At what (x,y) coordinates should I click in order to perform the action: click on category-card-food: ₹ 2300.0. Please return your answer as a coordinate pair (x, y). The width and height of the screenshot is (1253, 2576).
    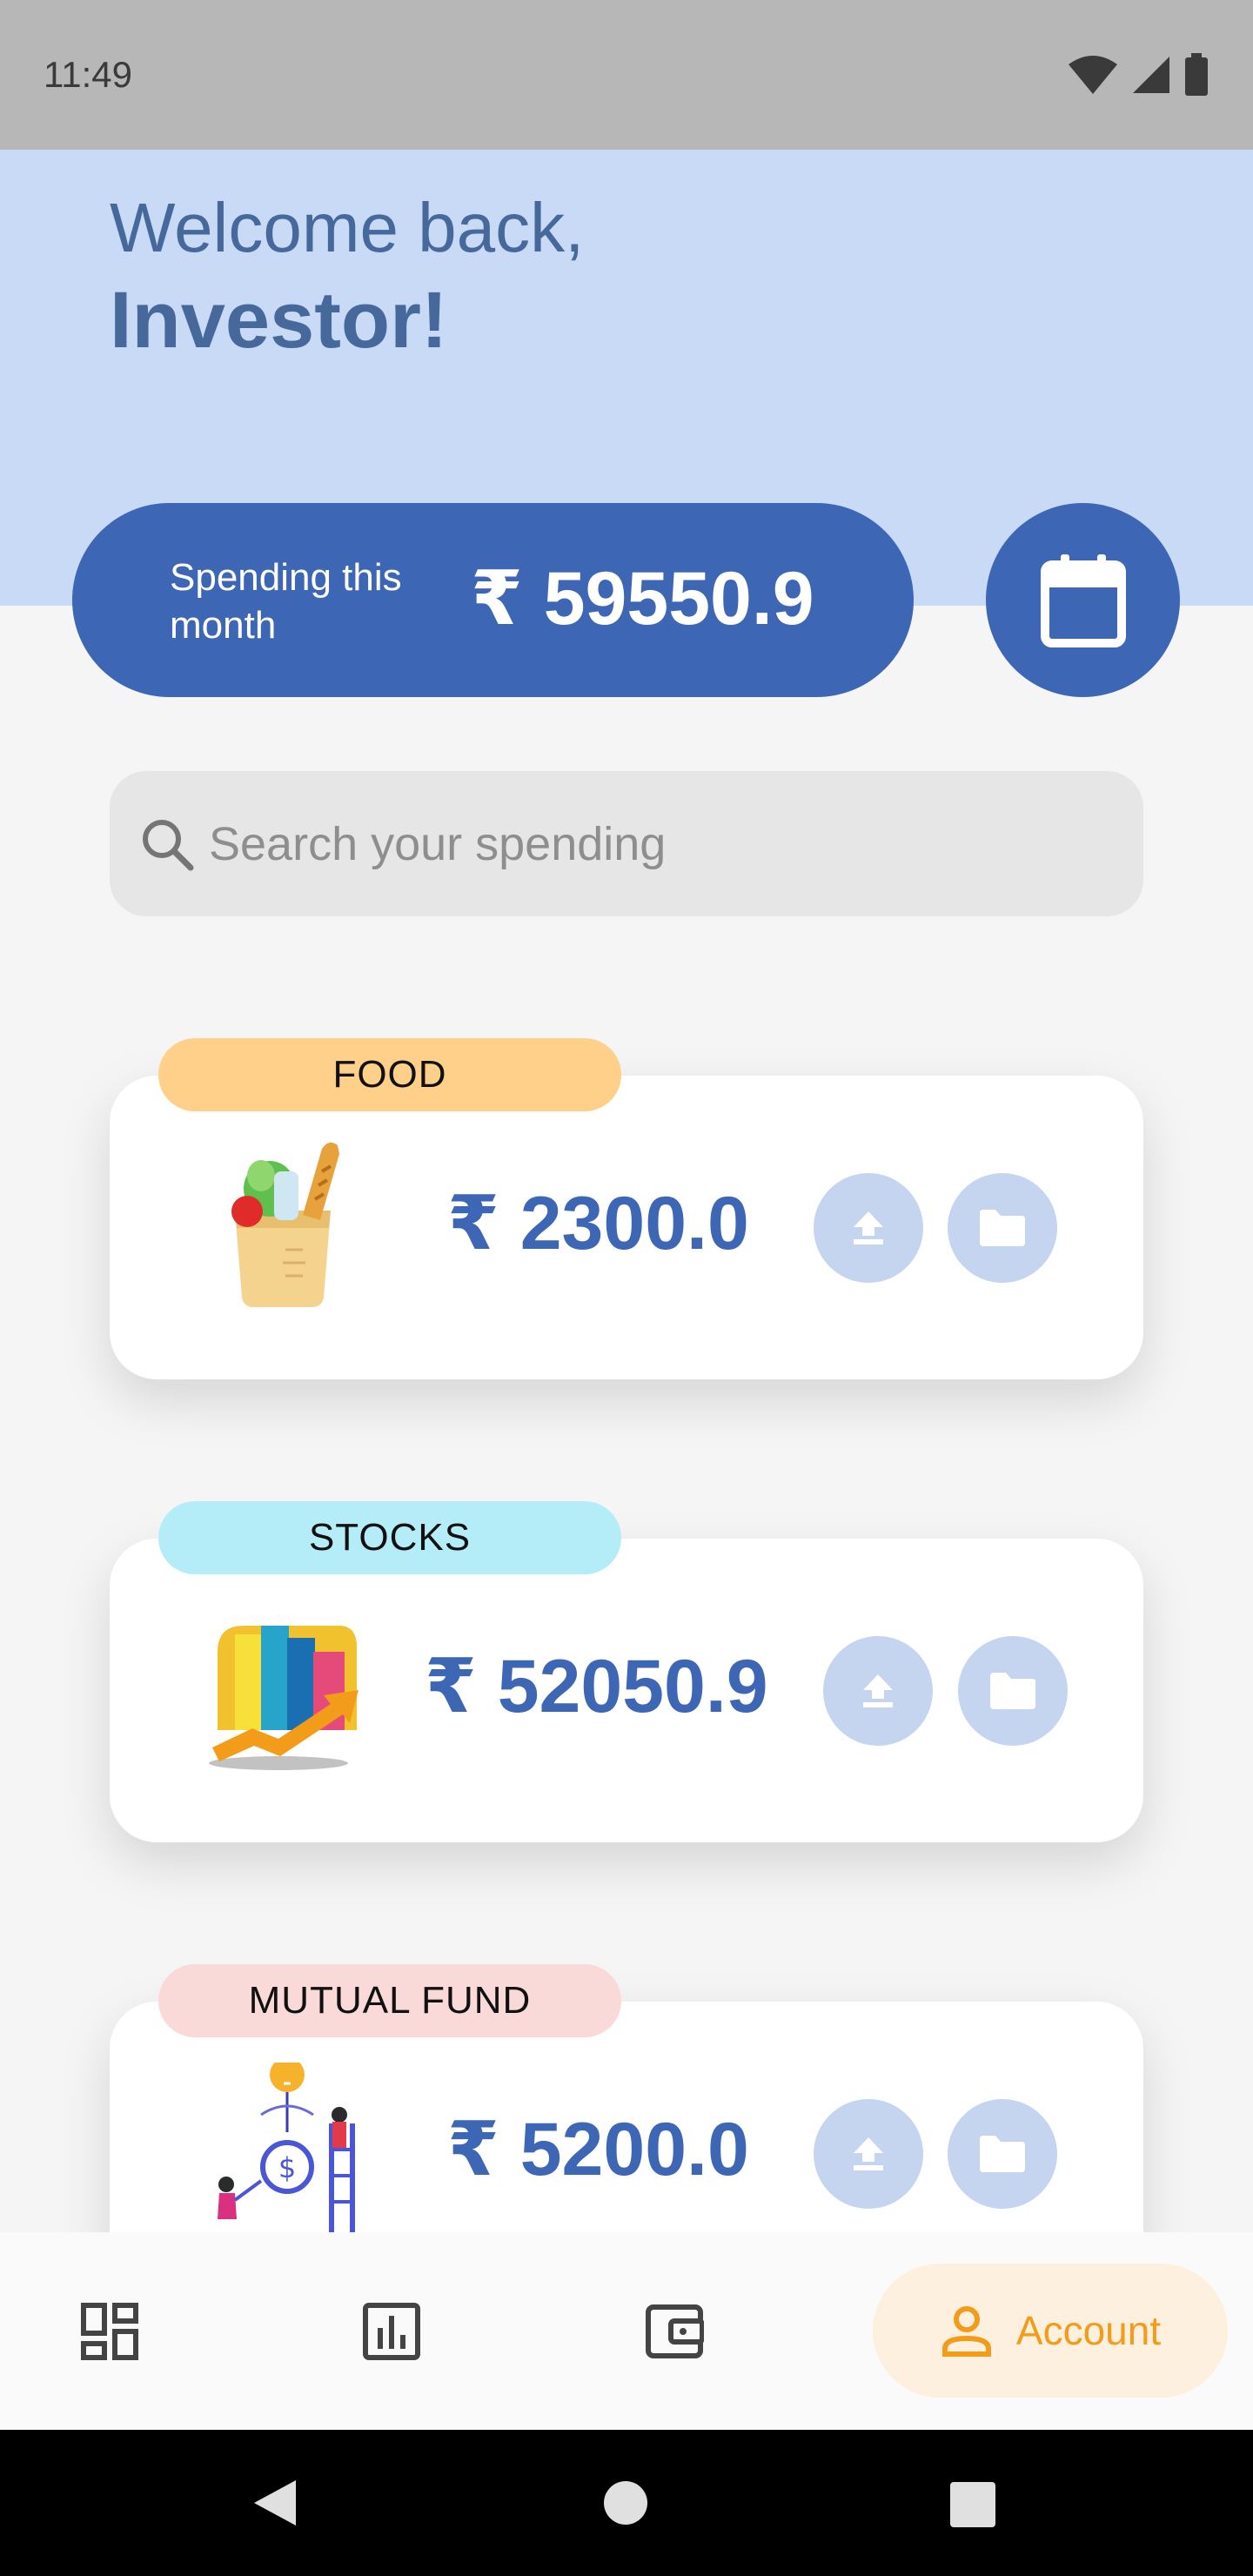
    Looking at the image, I should click on (626, 1227).